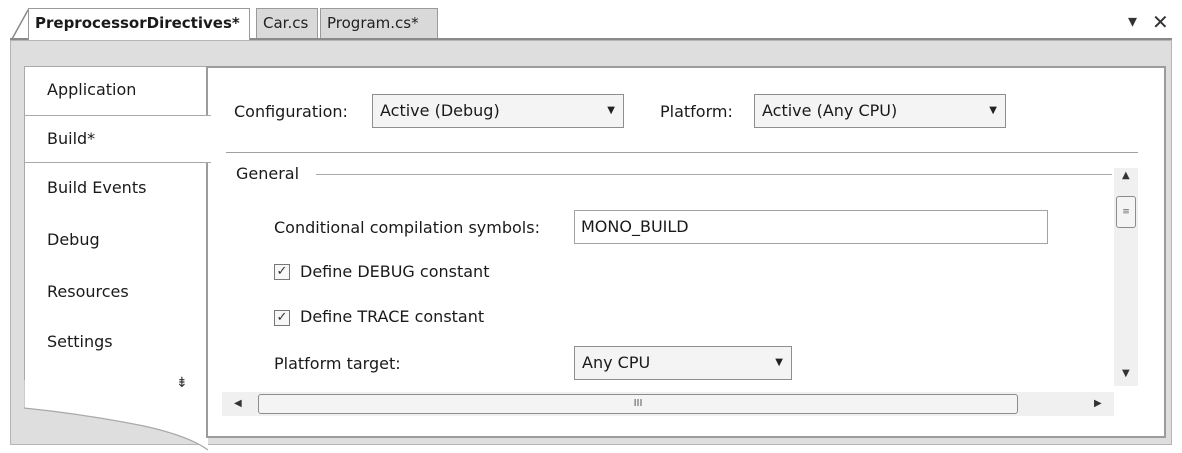 Image resolution: width=1182 pixels, height=453 pixels. What do you see at coordinates (392, 316) in the screenshot?
I see `define-trace-label: Define TRACE constant` at bounding box center [392, 316].